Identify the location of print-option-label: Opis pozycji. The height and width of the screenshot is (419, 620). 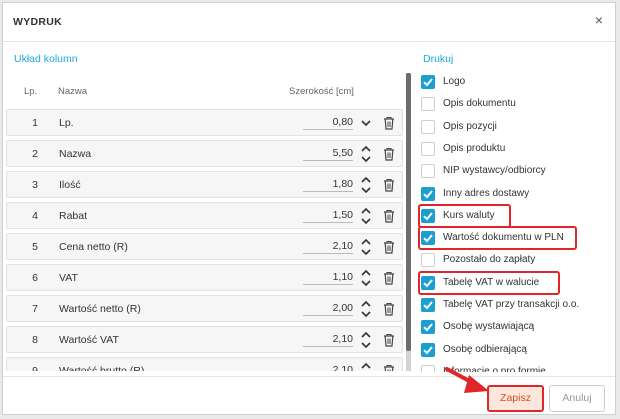
(470, 126).